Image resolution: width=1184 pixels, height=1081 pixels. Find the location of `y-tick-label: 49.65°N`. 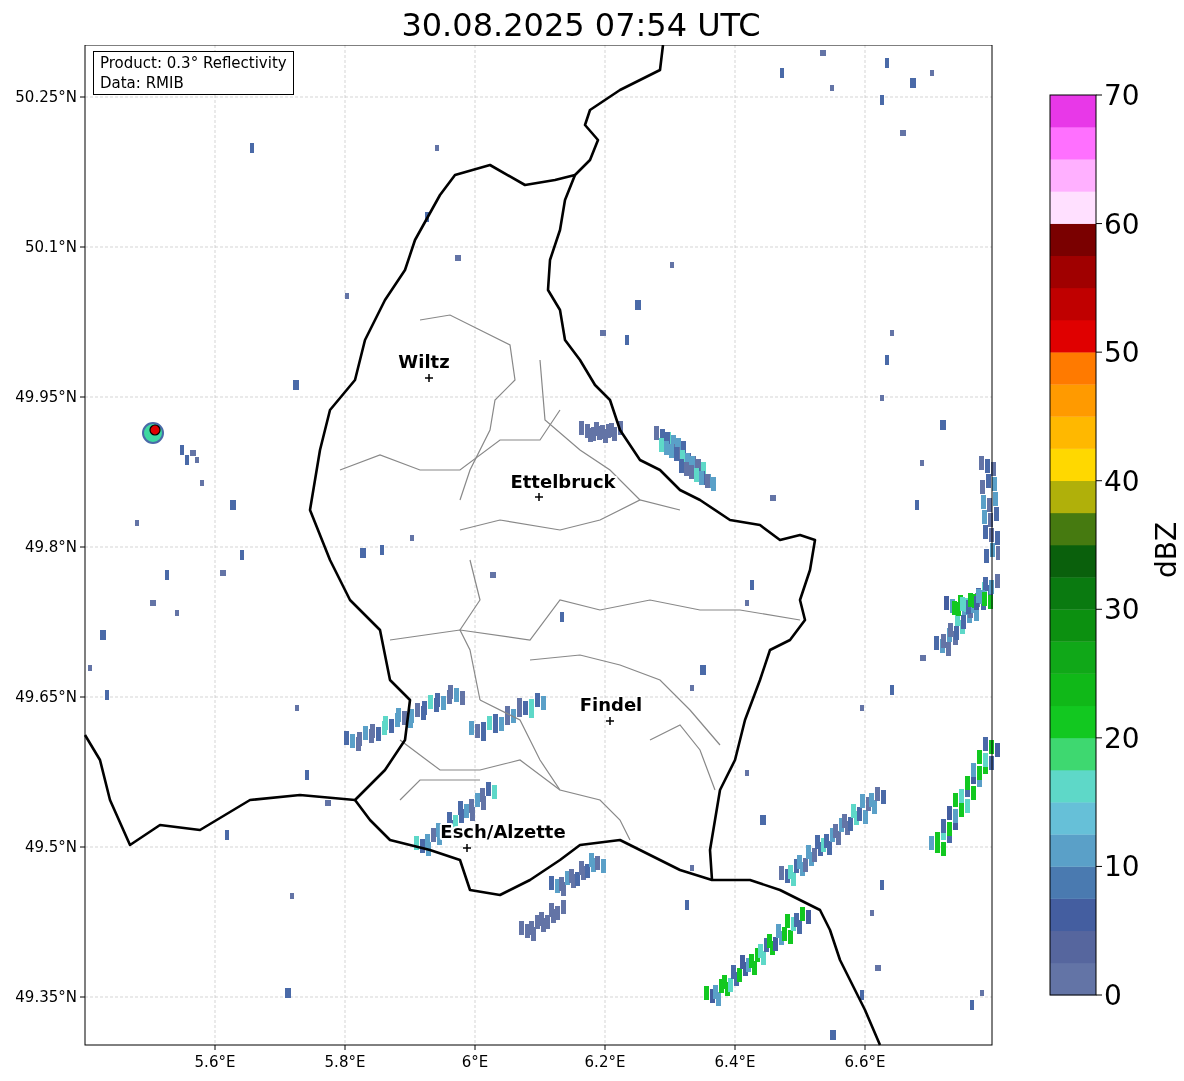

y-tick-label: 49.65°N is located at coordinates (46, 697).